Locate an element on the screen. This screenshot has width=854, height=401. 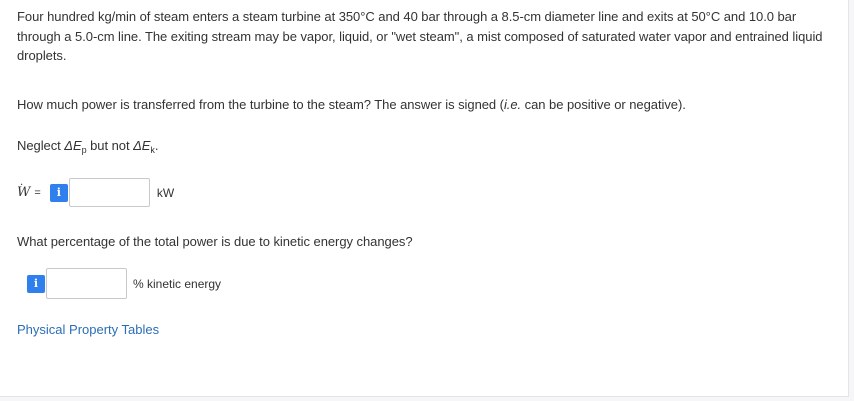
equals-sign: = is located at coordinates (37, 192).